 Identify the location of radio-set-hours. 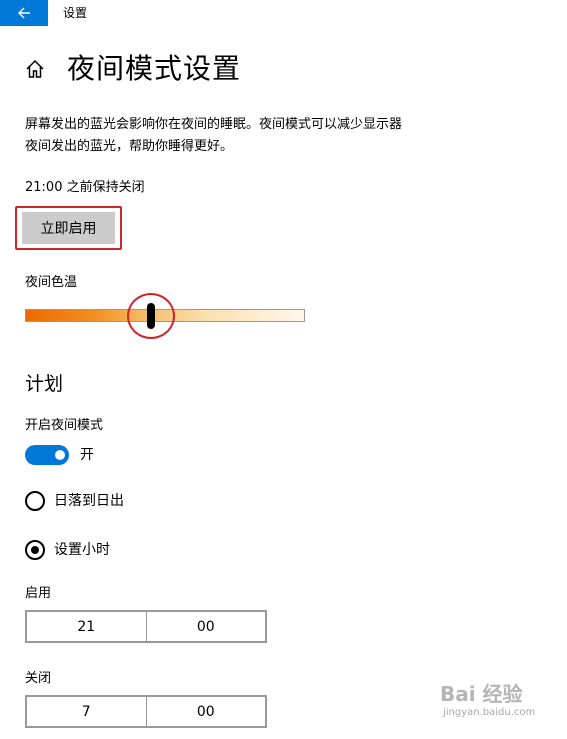
(35, 550).